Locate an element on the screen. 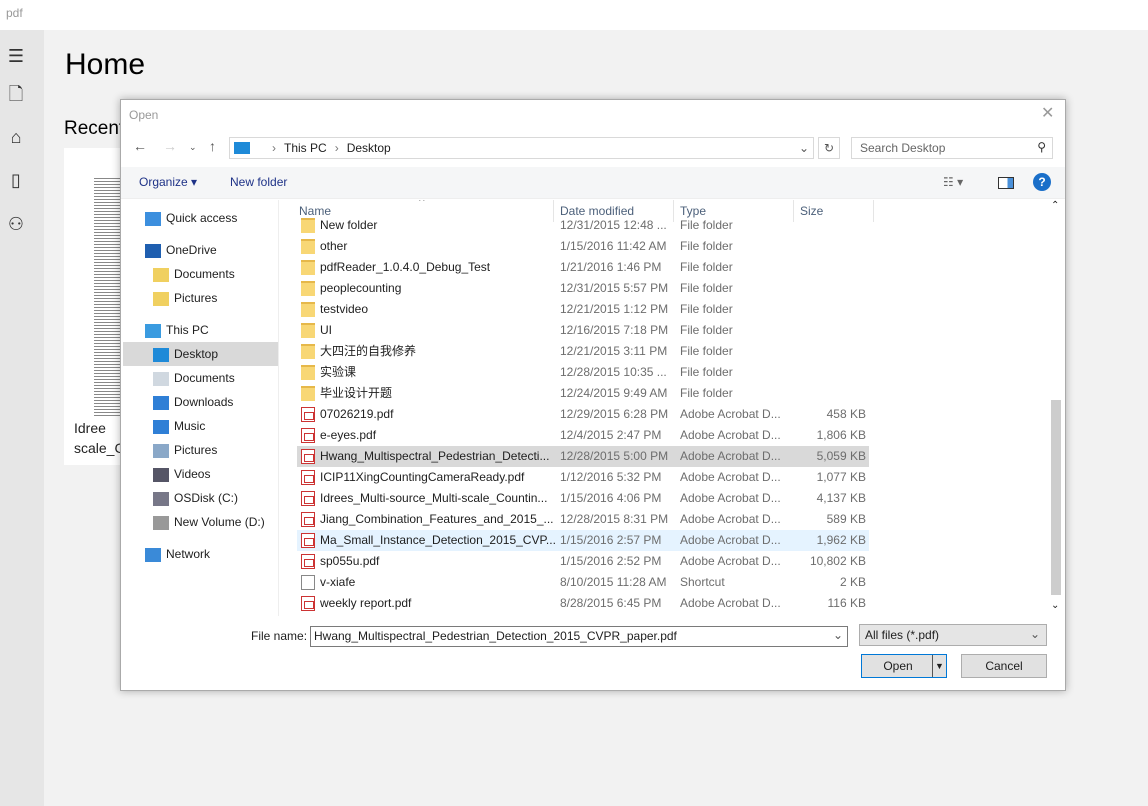  scroll-up-icon: ⌃ is located at coordinates (1055, 205).